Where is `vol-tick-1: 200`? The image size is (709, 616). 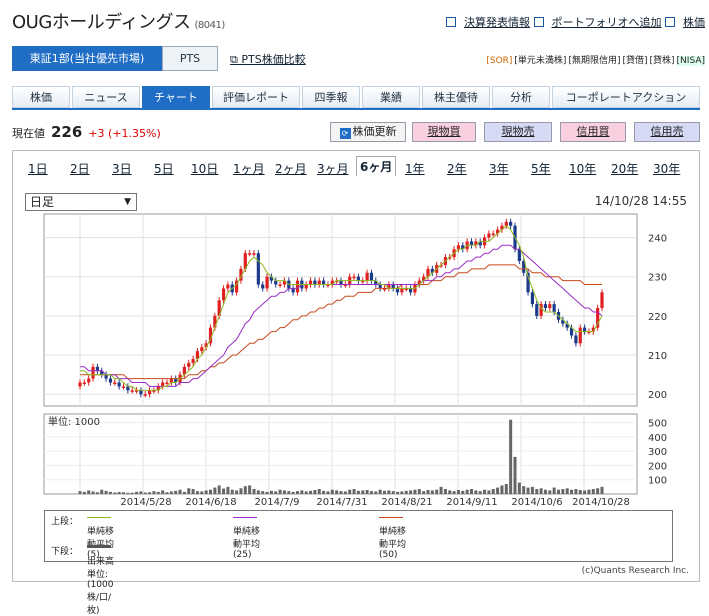 vol-tick-1: 200 is located at coordinates (657, 466).